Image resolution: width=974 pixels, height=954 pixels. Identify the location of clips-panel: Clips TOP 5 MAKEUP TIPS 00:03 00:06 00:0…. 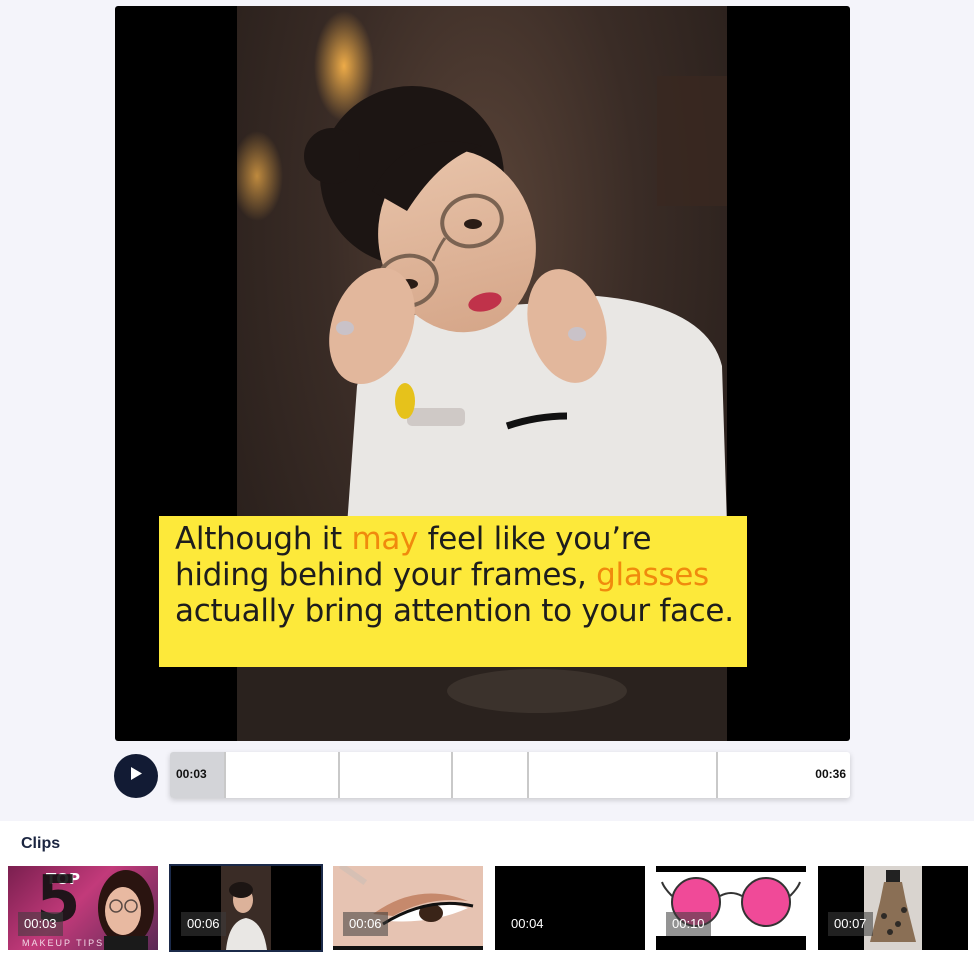
(487, 887).